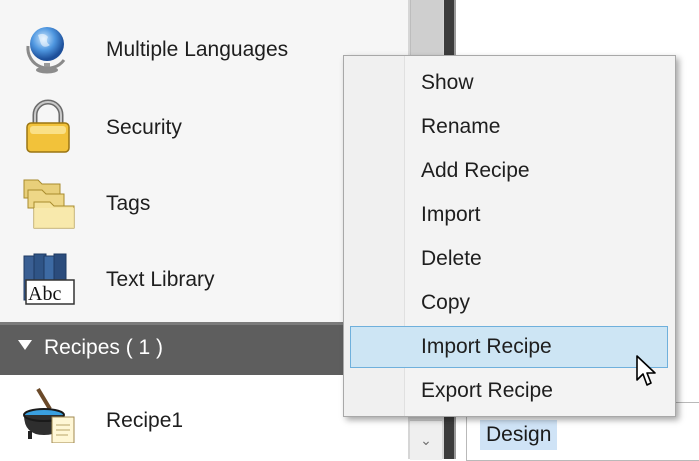 This screenshot has width=699, height=461. Describe the element at coordinates (25, 345) in the screenshot. I see `expand-arrow-icon` at that location.